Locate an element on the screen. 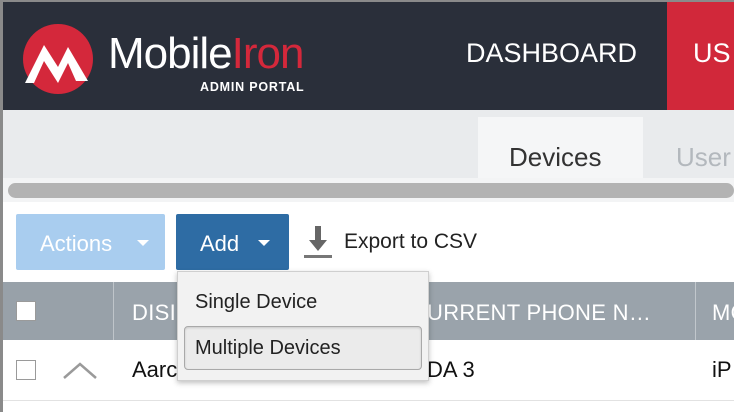 This screenshot has height=412, width=734. menu-item-multiple-devices: Multiple Devices is located at coordinates (303, 348).